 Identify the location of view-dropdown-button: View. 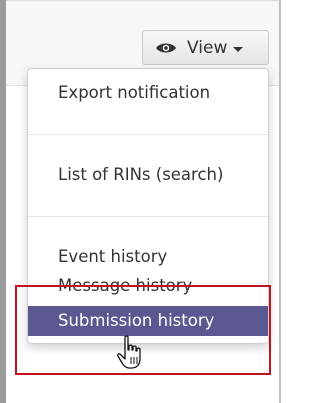
(205, 47).